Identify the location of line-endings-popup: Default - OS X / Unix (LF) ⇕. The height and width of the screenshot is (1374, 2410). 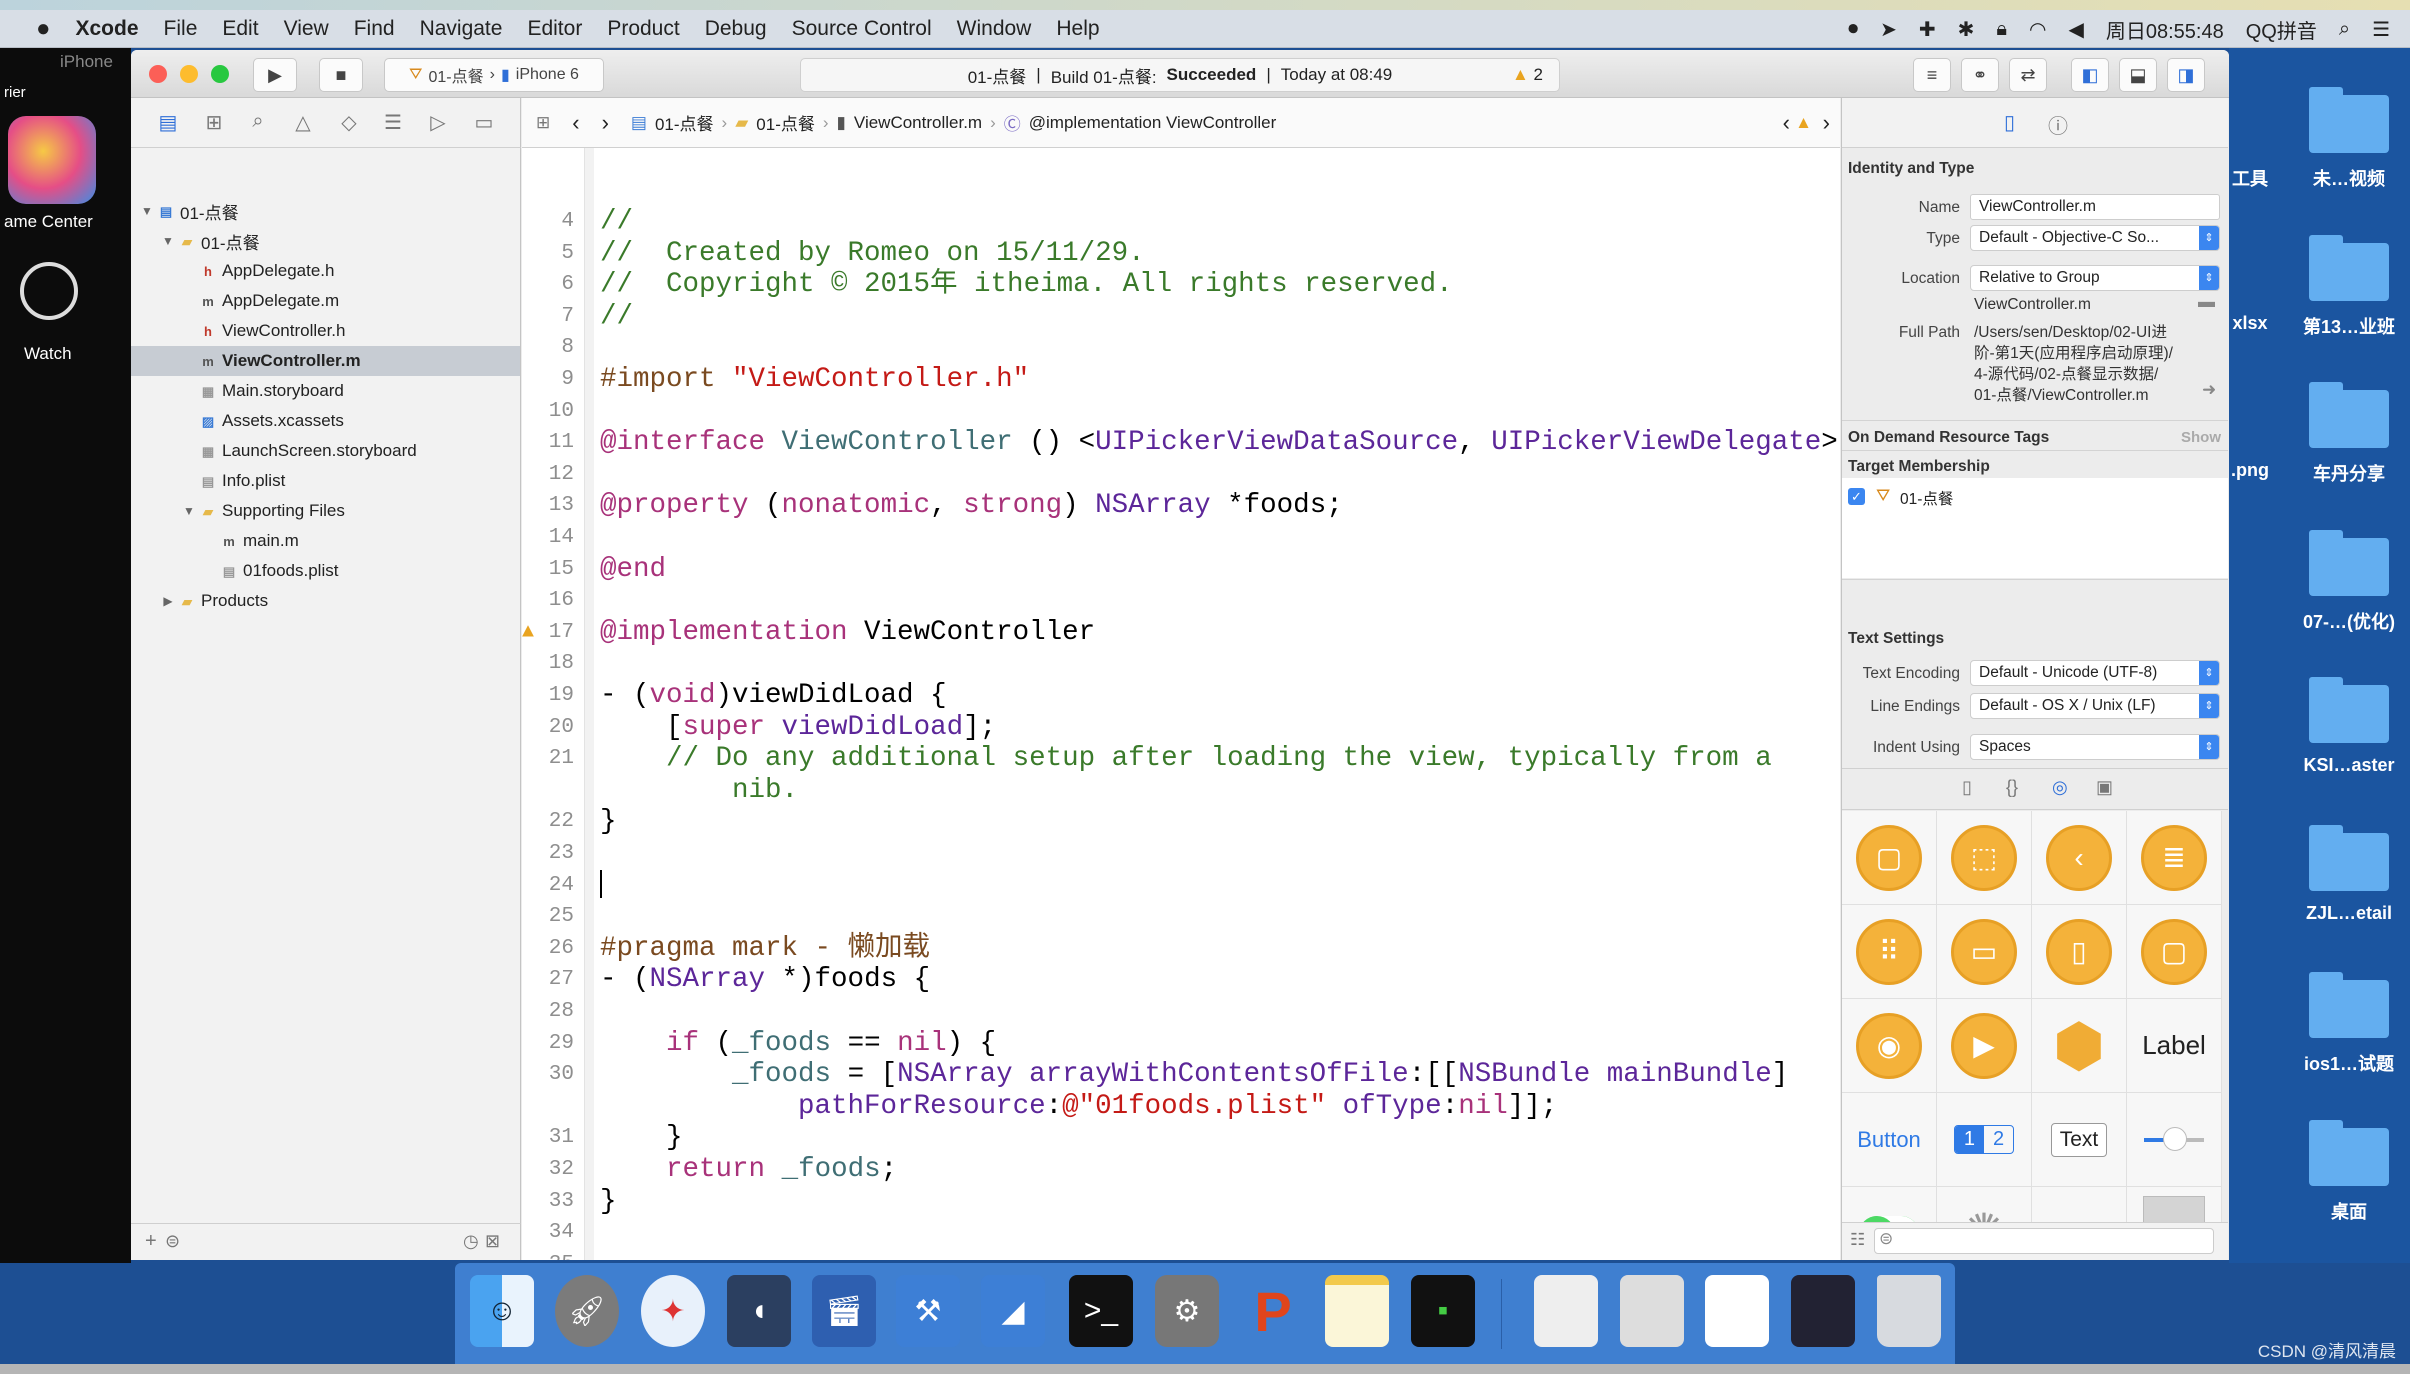
(2095, 706).